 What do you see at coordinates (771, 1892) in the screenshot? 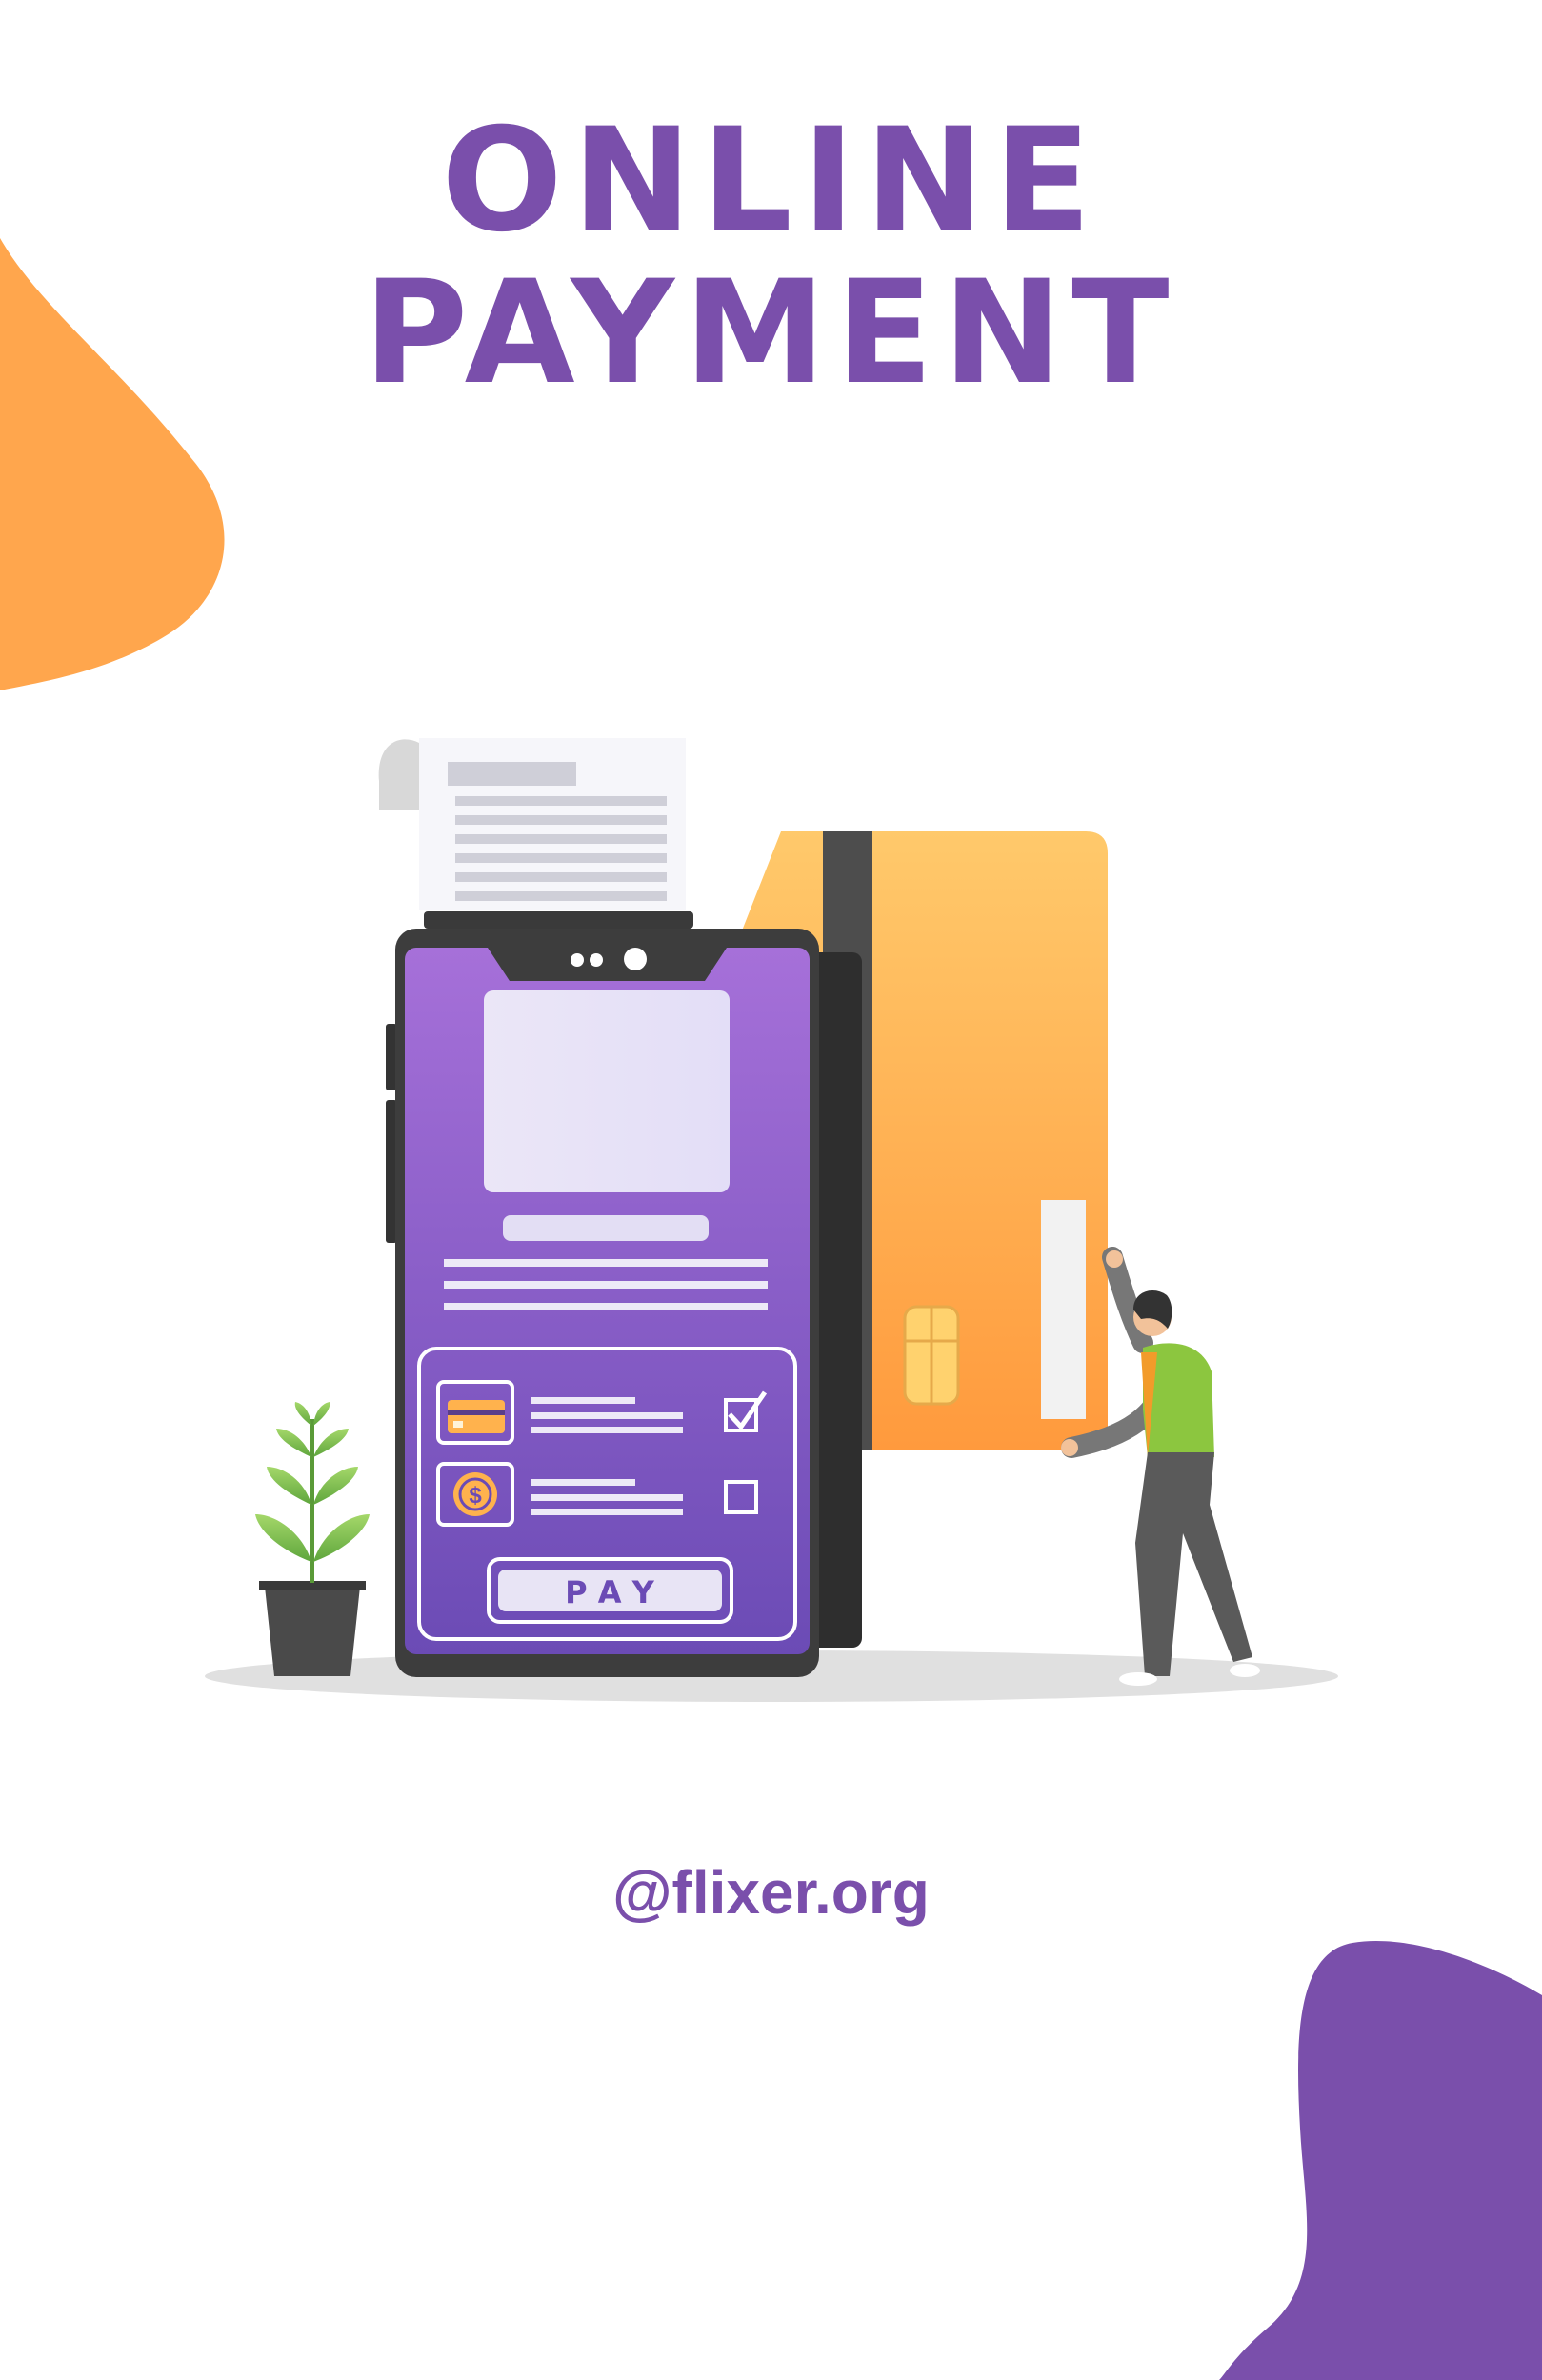
I see `footer-handle: @flixer.org` at bounding box center [771, 1892].